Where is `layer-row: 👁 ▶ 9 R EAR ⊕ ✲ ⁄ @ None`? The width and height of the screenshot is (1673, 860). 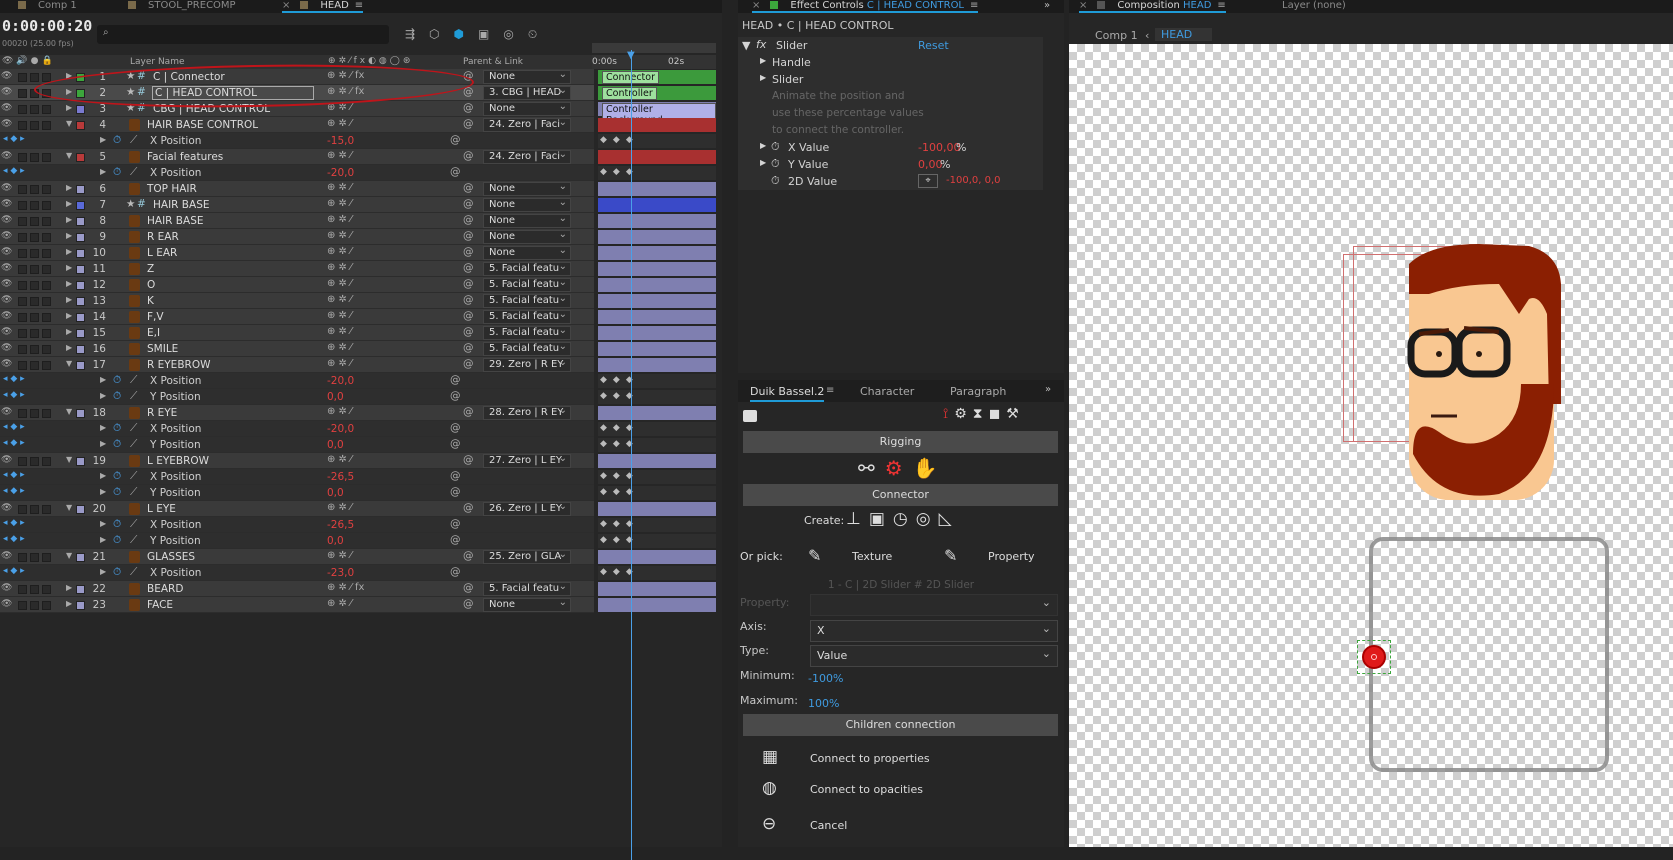
layer-row: 👁 ▶ 9 R EAR ⊕ ✲ ⁄ @ None is located at coordinates (297, 237).